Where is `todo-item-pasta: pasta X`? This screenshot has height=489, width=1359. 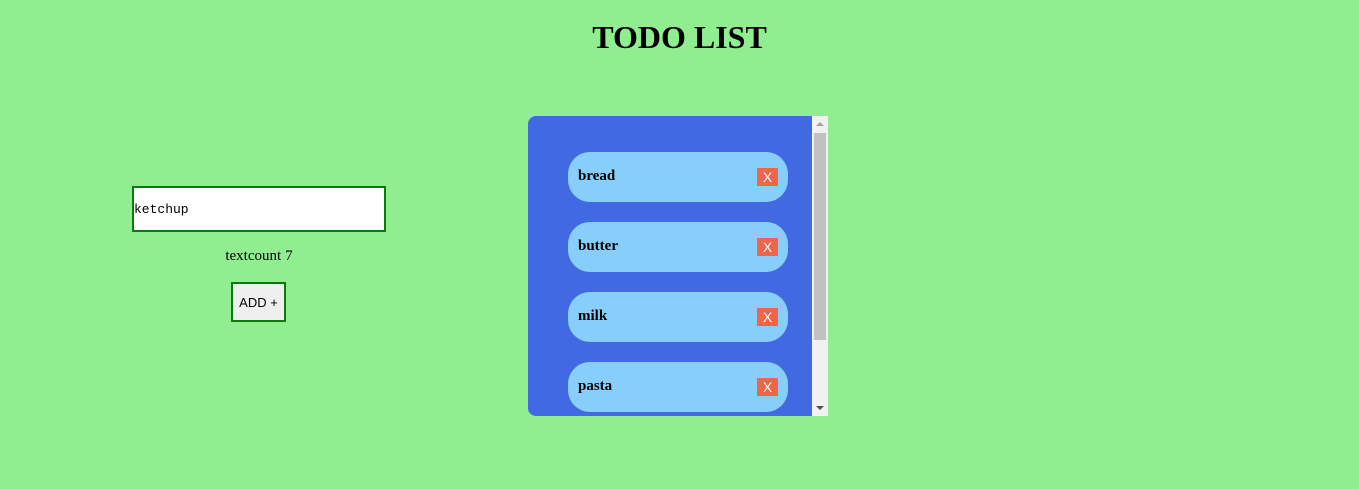 todo-item-pasta: pasta X is located at coordinates (678, 387).